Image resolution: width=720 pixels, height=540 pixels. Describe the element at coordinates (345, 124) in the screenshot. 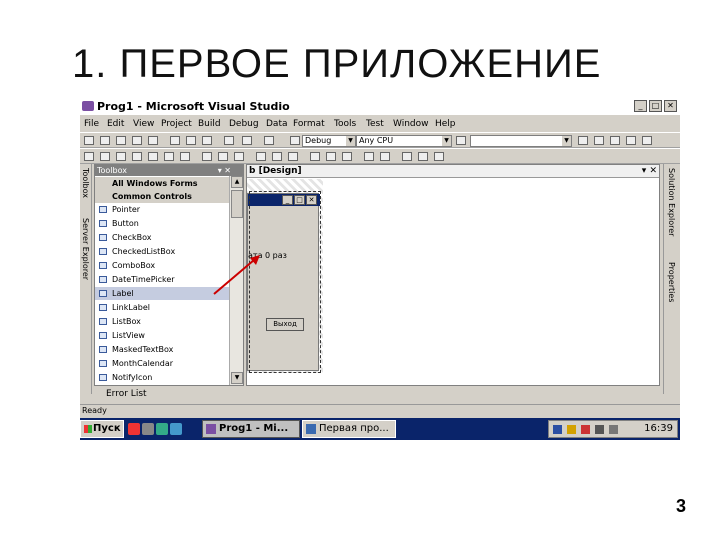

I see `menu-tools: Tools` at that location.